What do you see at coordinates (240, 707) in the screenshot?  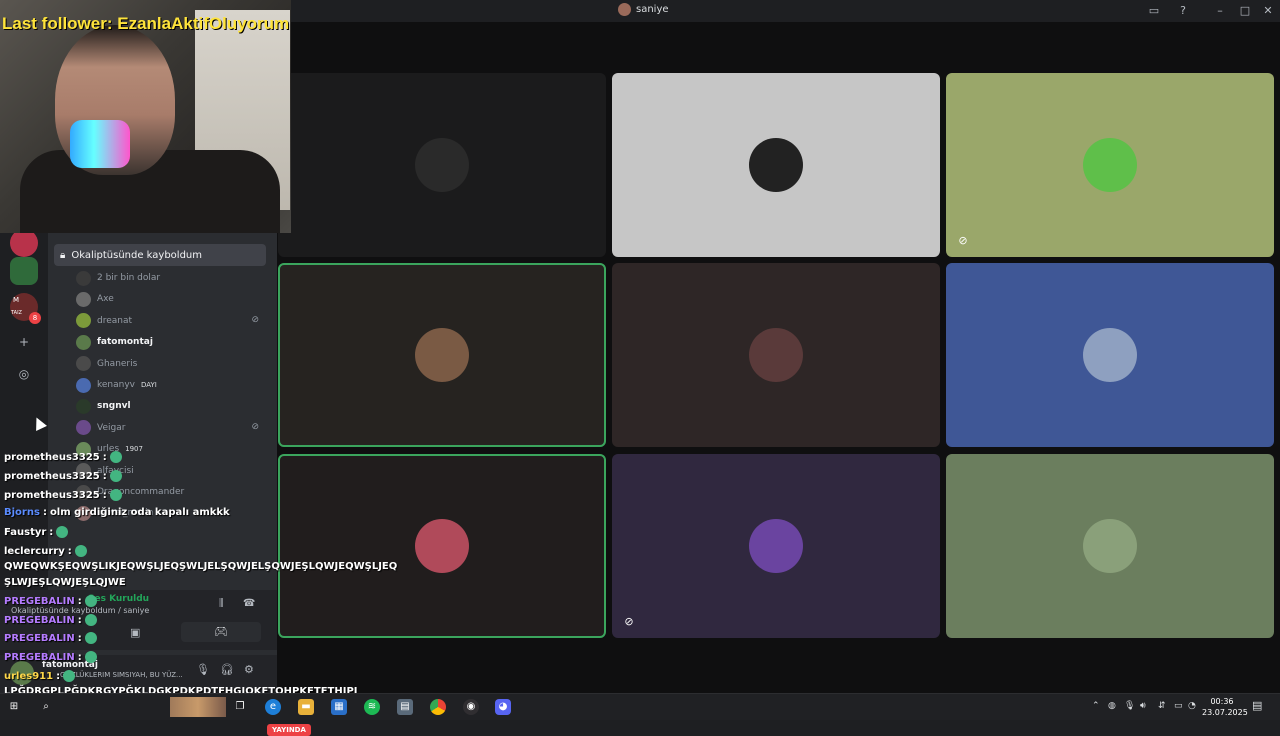 I see `task-view-icon: ❐` at bounding box center [240, 707].